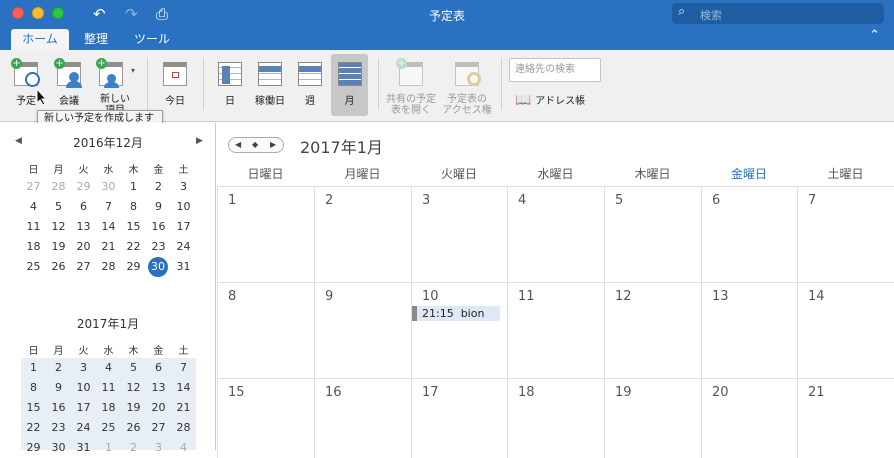 Image resolution: width=894 pixels, height=458 pixels. I want to click on day-cell: 1, so click(266, 234).